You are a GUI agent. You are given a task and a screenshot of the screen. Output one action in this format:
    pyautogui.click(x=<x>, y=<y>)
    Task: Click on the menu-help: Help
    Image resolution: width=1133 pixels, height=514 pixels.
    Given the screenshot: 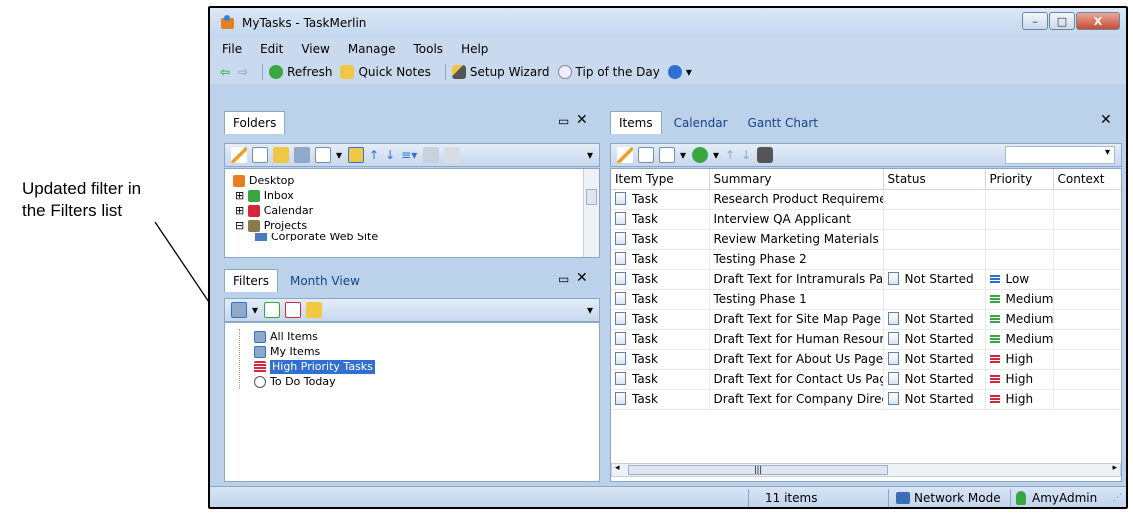 What is the action you would take?
    pyautogui.click(x=474, y=49)
    